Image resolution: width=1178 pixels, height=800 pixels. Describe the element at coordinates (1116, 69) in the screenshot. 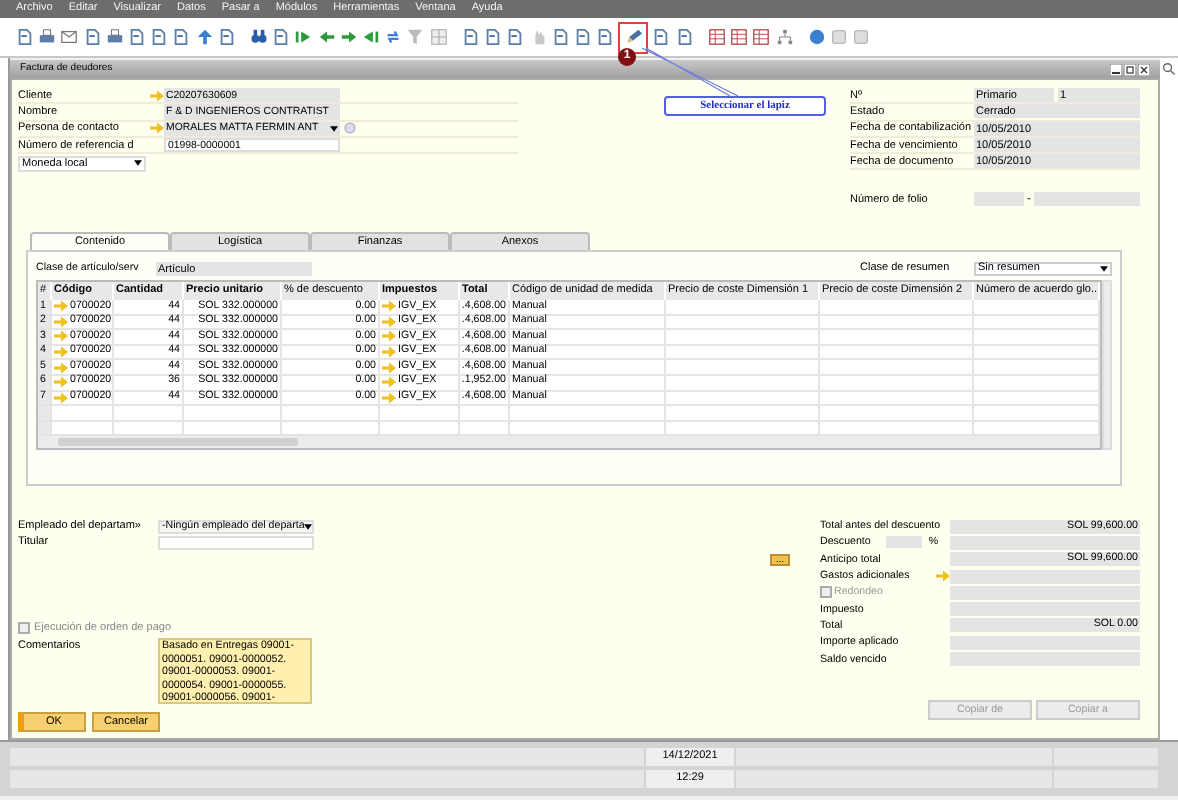

I see `minimize-icon` at that location.